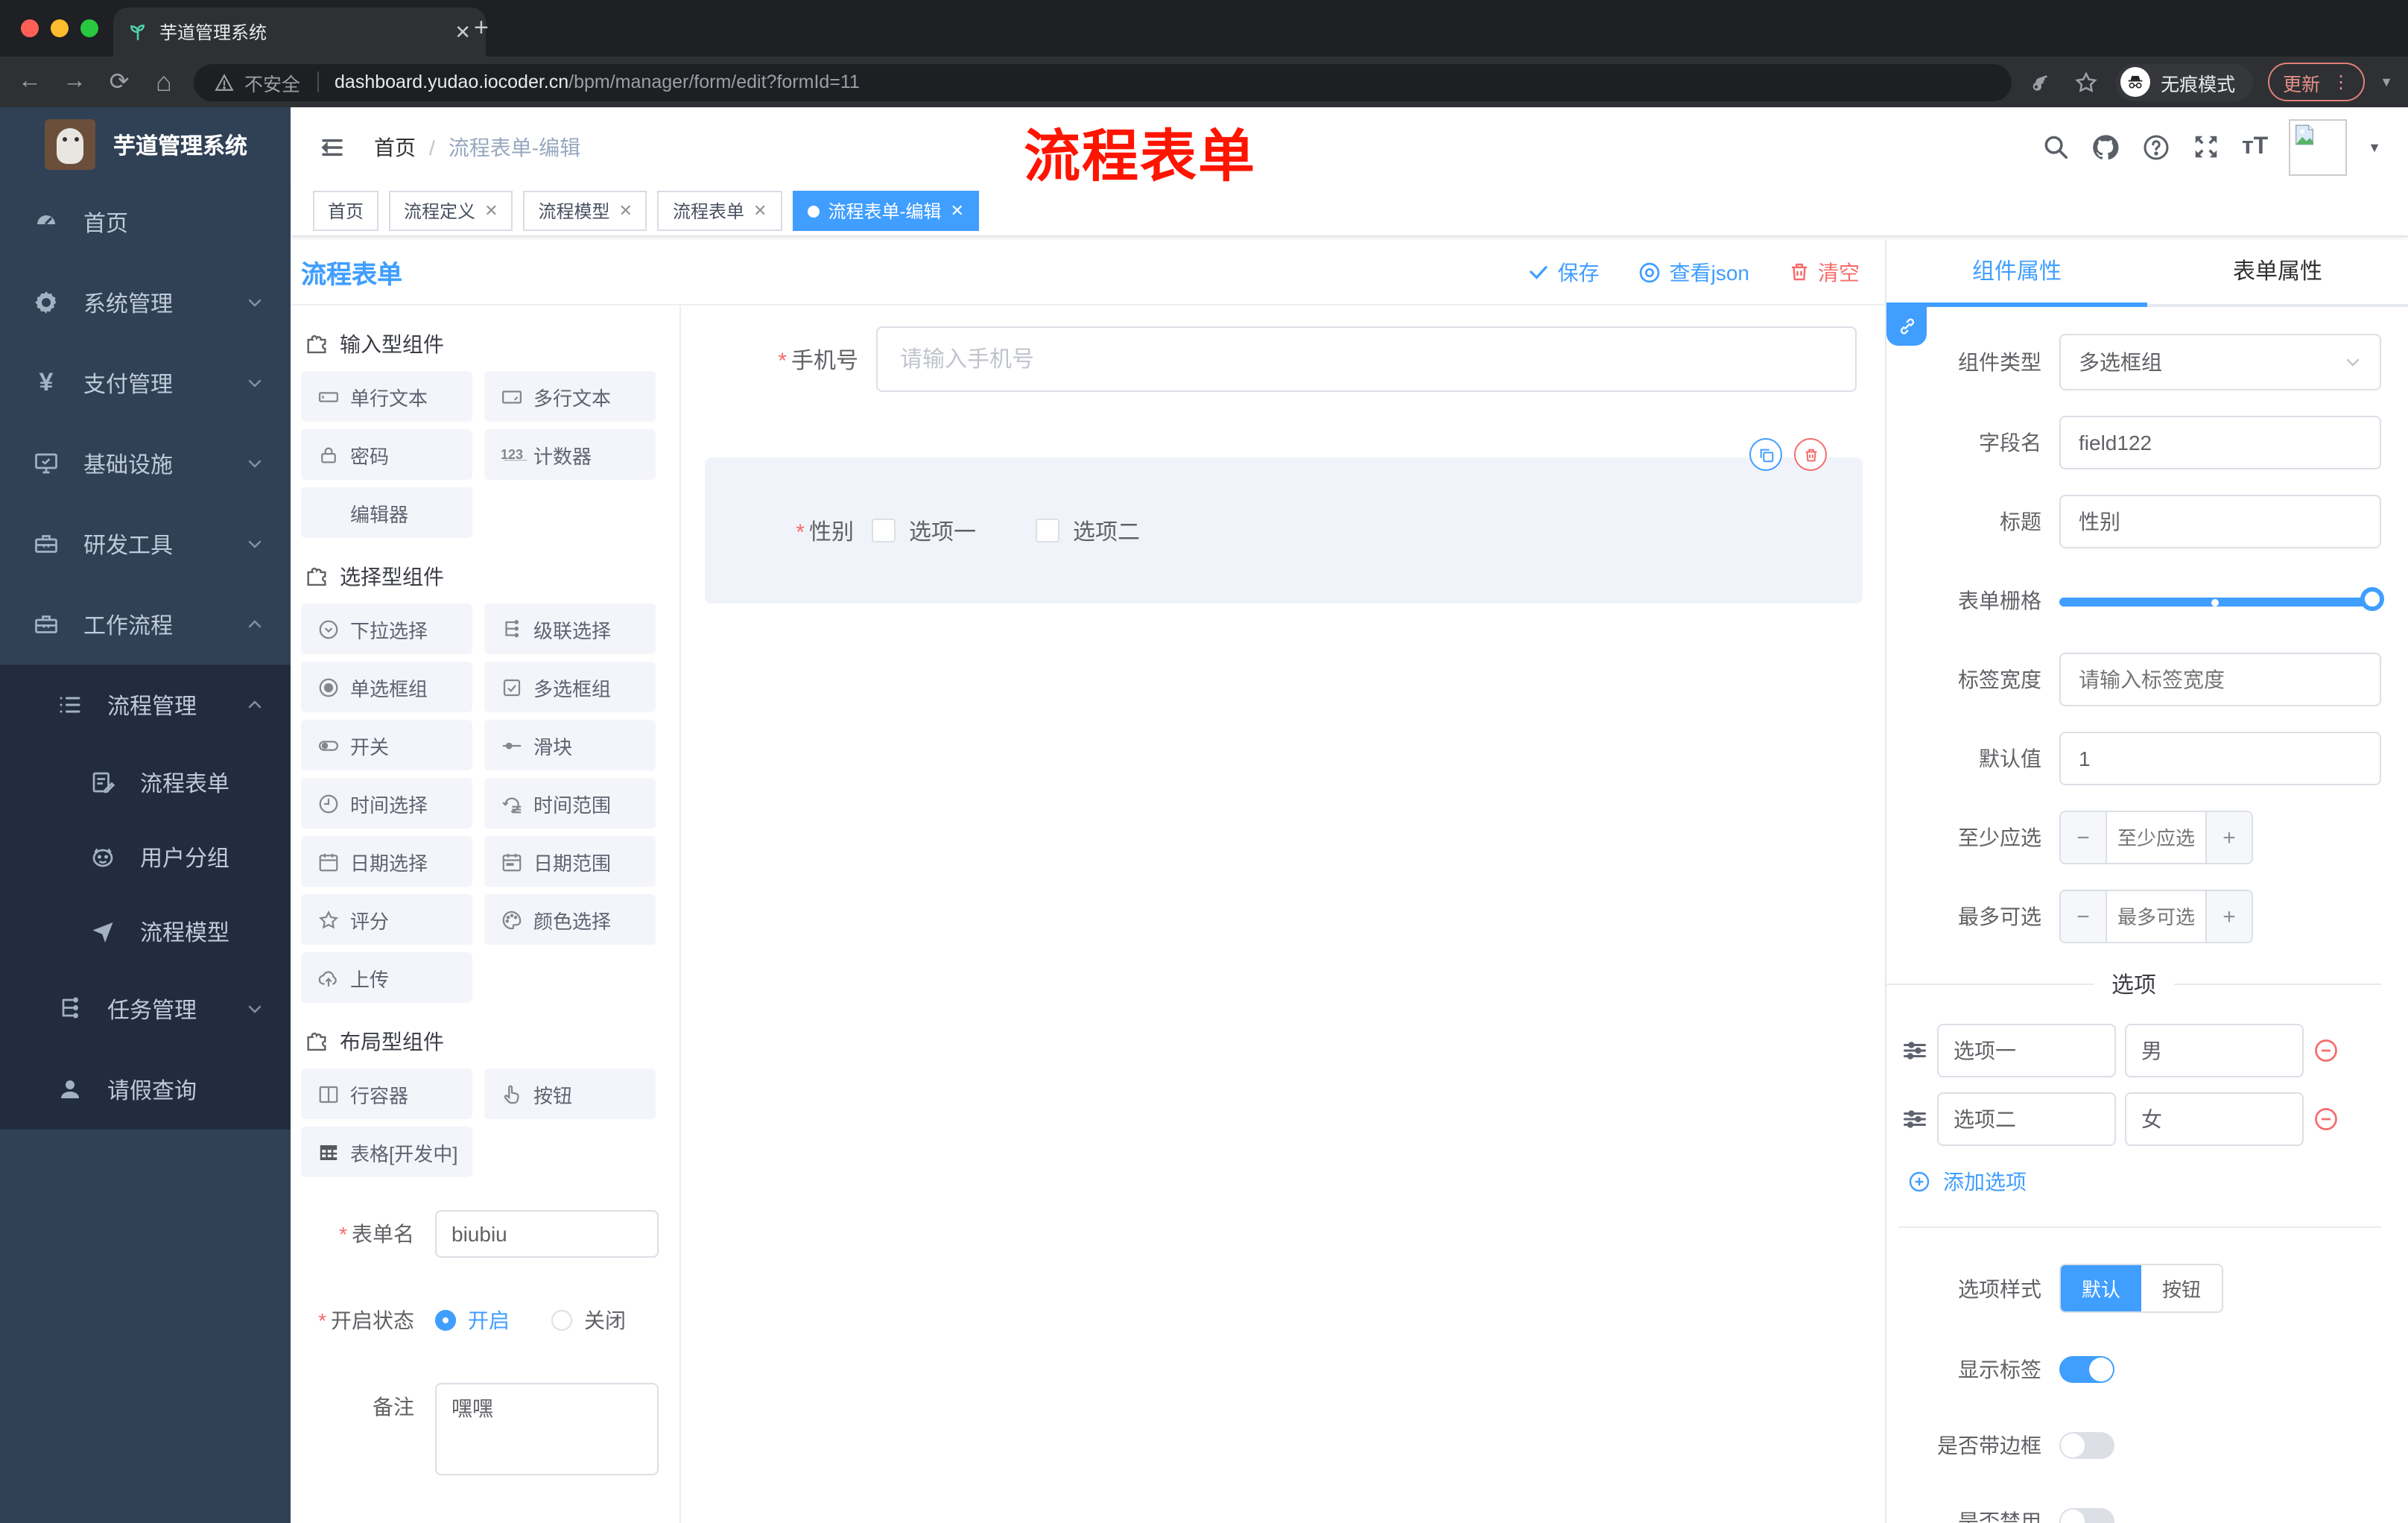 This screenshot has height=1523, width=2408. Describe the element at coordinates (2086, 1370) in the screenshot. I see `show-label-toggle` at that location.